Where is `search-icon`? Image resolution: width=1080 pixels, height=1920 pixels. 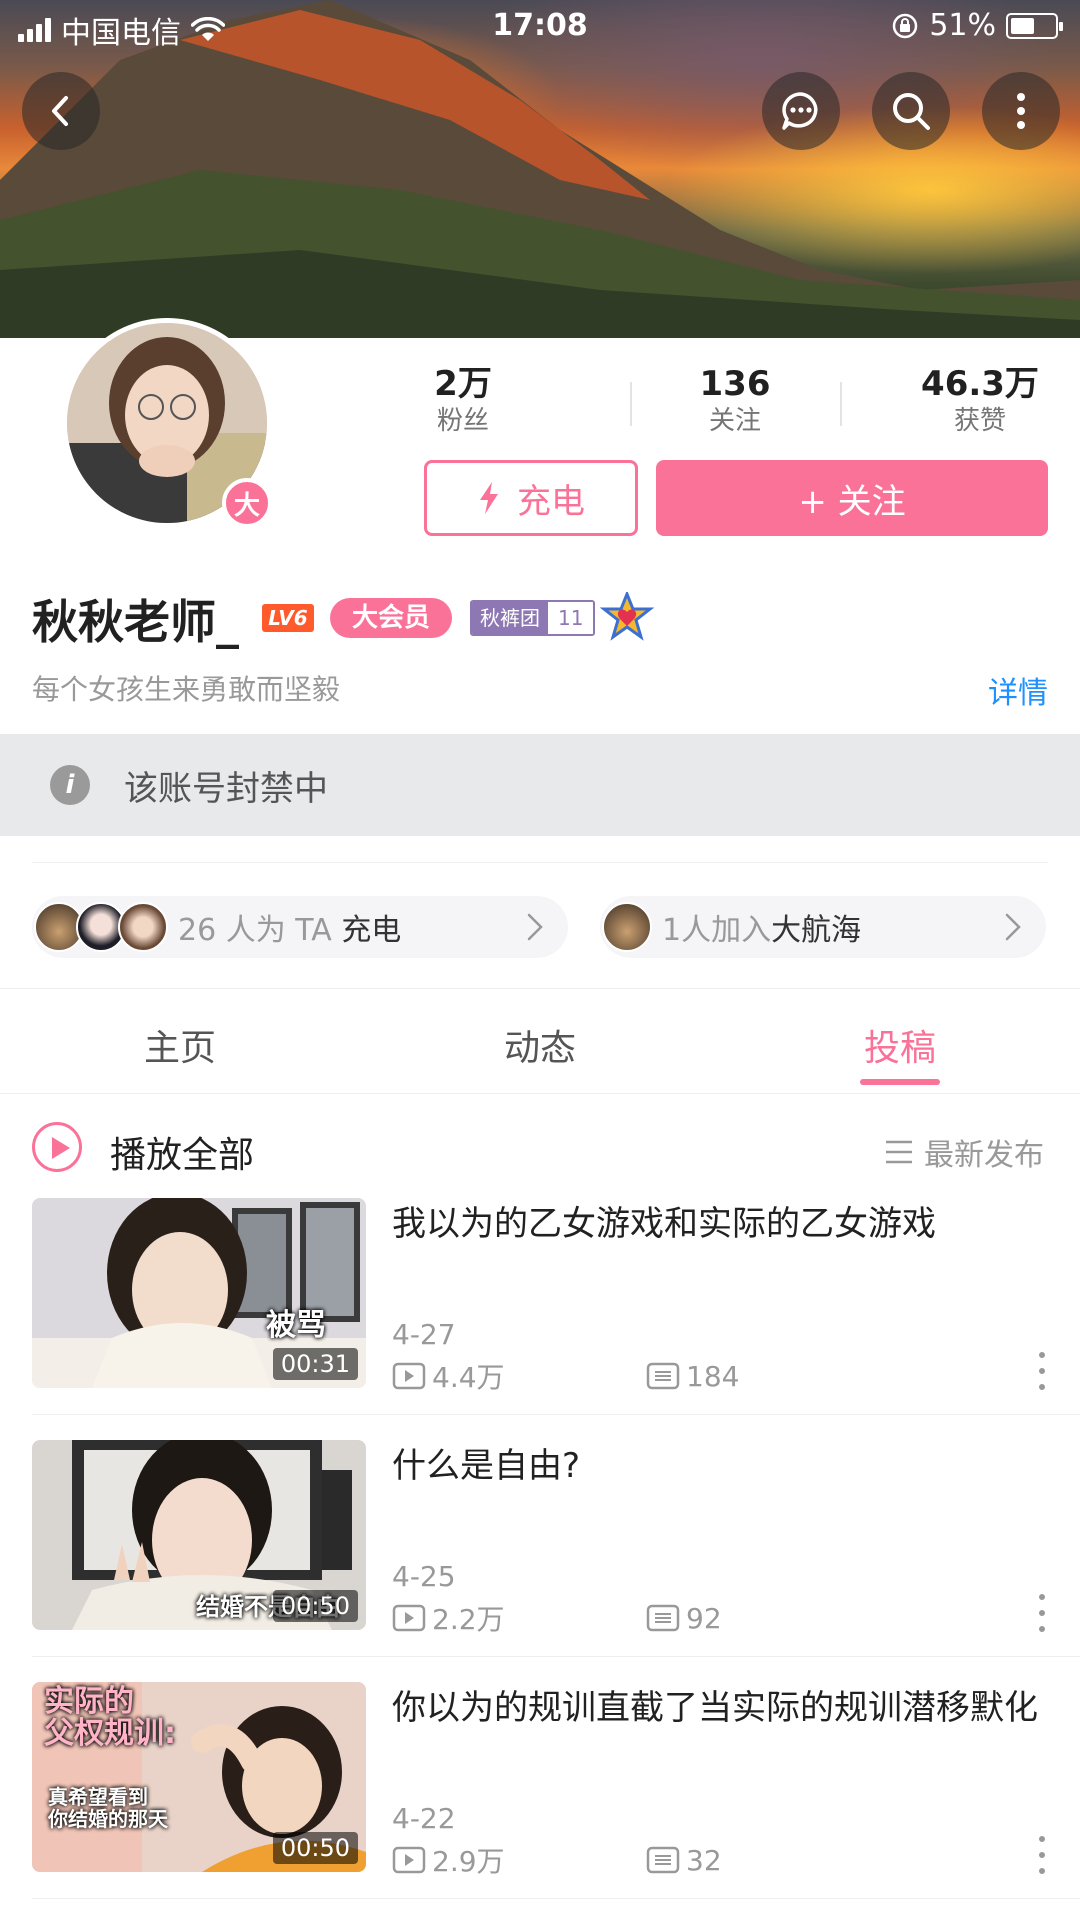 search-icon is located at coordinates (911, 111).